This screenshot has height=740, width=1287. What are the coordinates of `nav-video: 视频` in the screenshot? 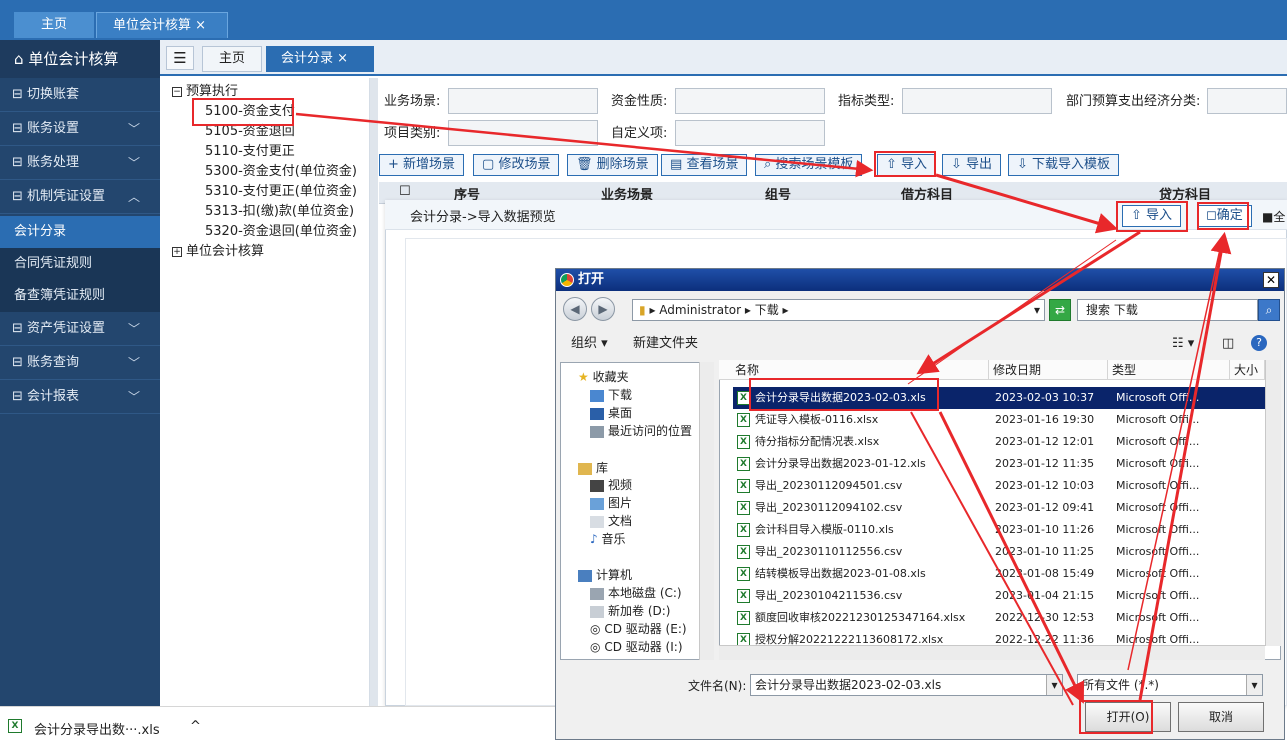 It's located at (611, 485).